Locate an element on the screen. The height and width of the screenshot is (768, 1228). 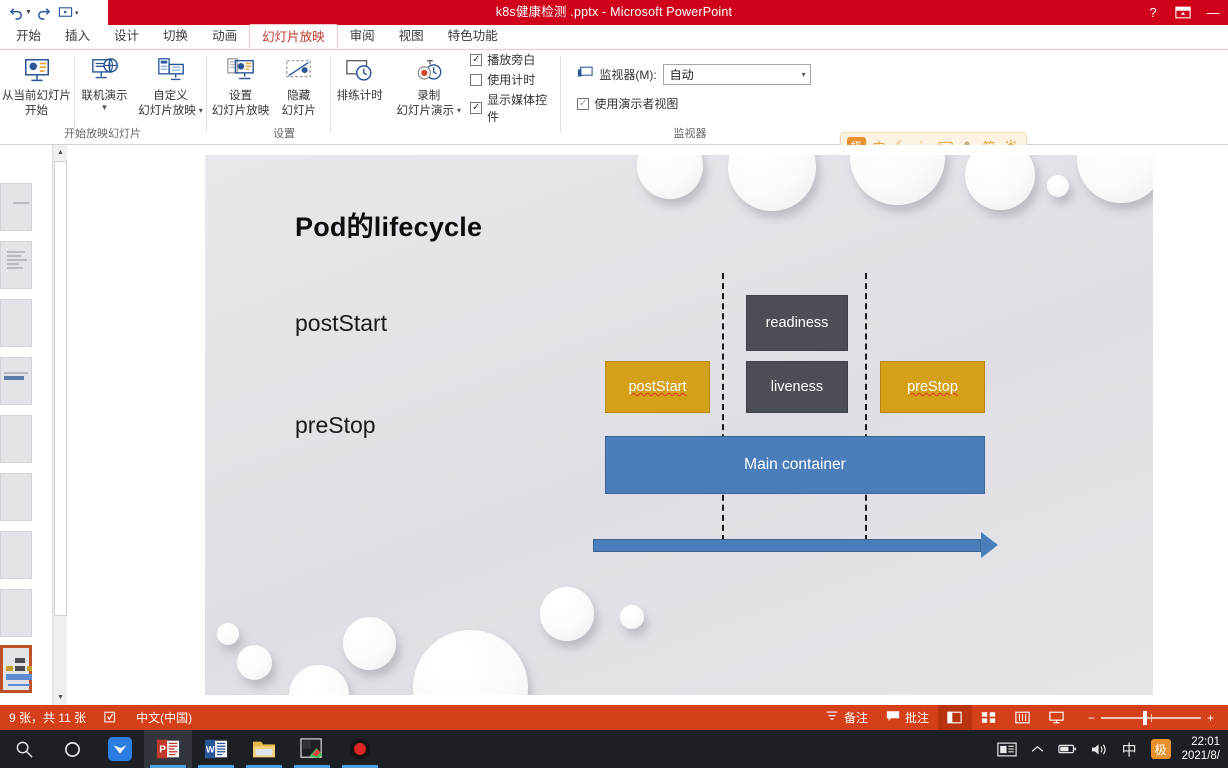
zoom-in-button: + is located at coordinates (1210, 718).